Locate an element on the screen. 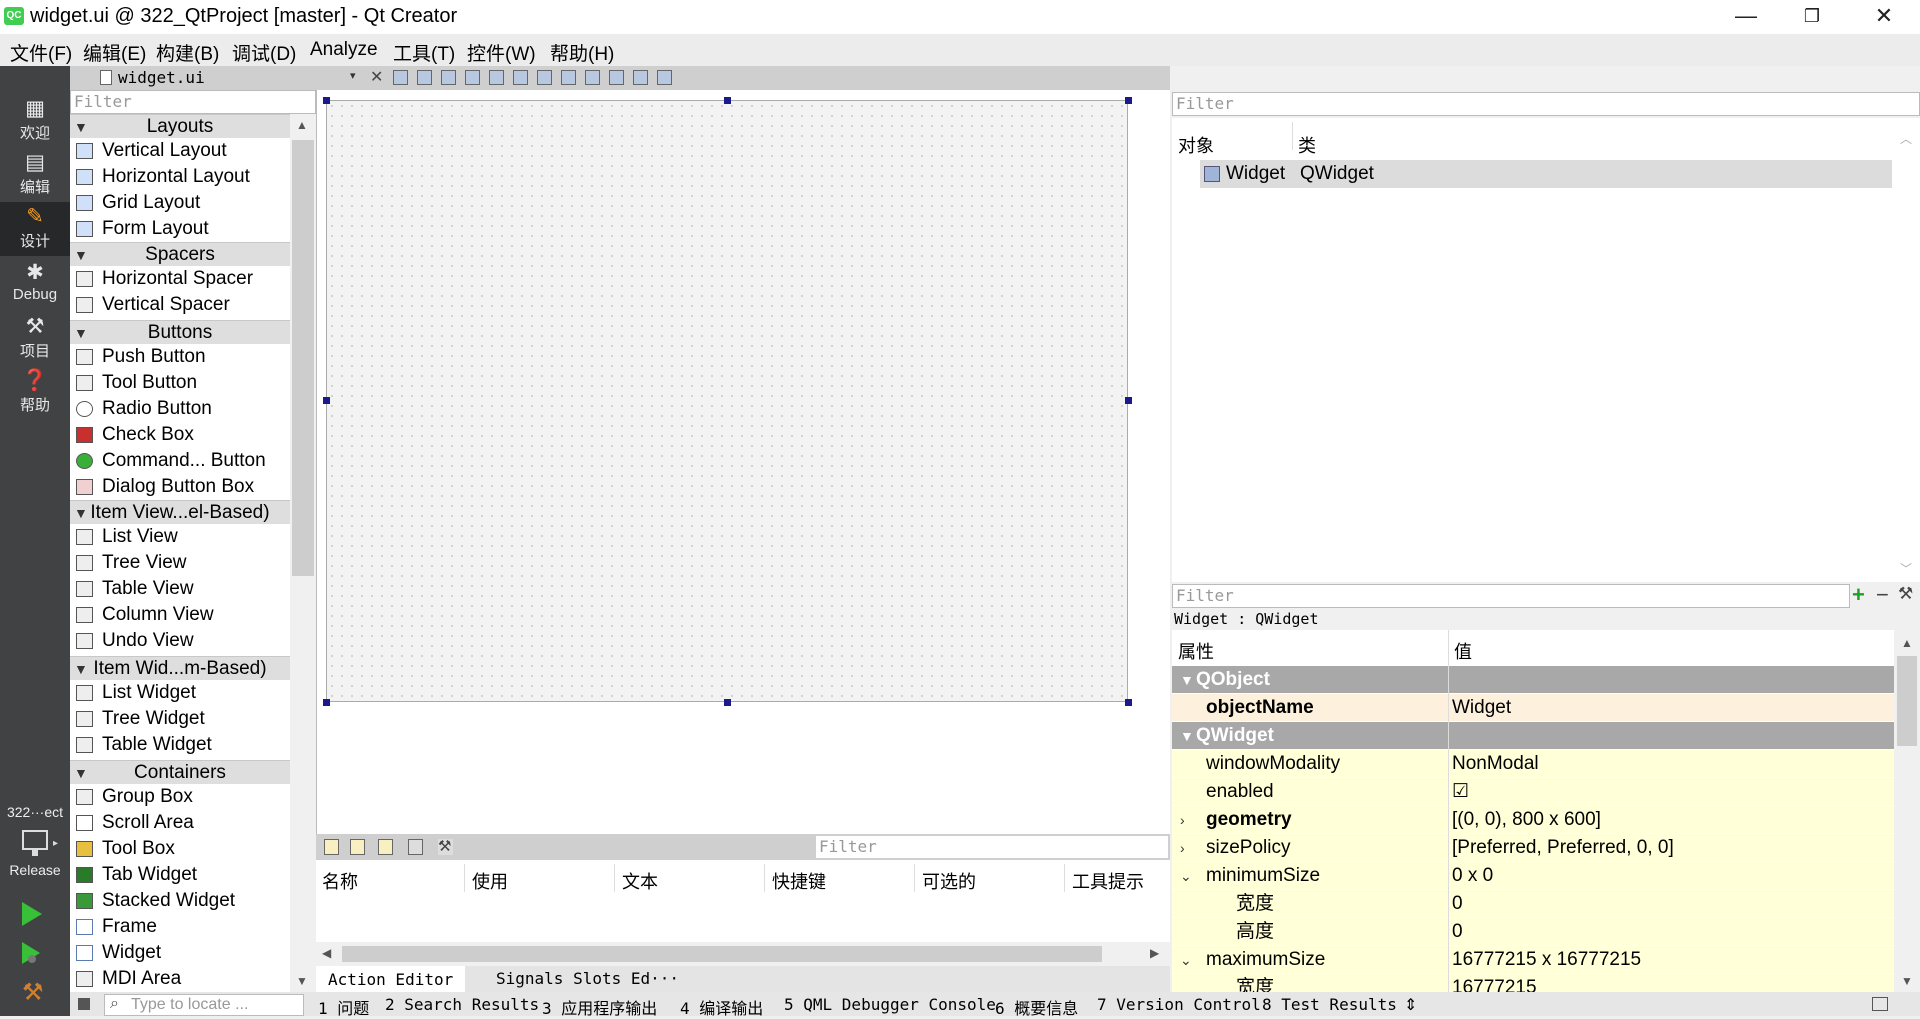 Image resolution: width=1920 pixels, height=1019 pixels. widget-item: Table View is located at coordinates (180, 589).